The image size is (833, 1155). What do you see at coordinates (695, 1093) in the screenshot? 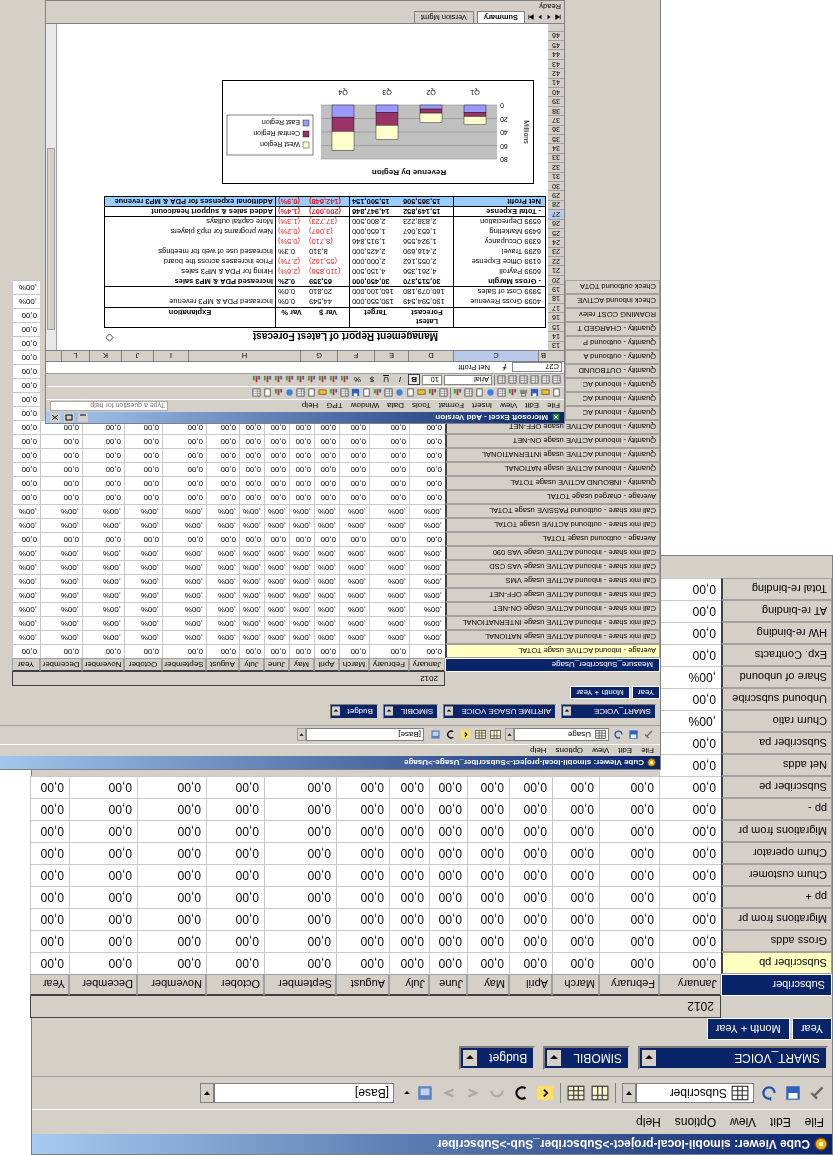
I see `dimension-field: Subscriber` at bounding box center [695, 1093].